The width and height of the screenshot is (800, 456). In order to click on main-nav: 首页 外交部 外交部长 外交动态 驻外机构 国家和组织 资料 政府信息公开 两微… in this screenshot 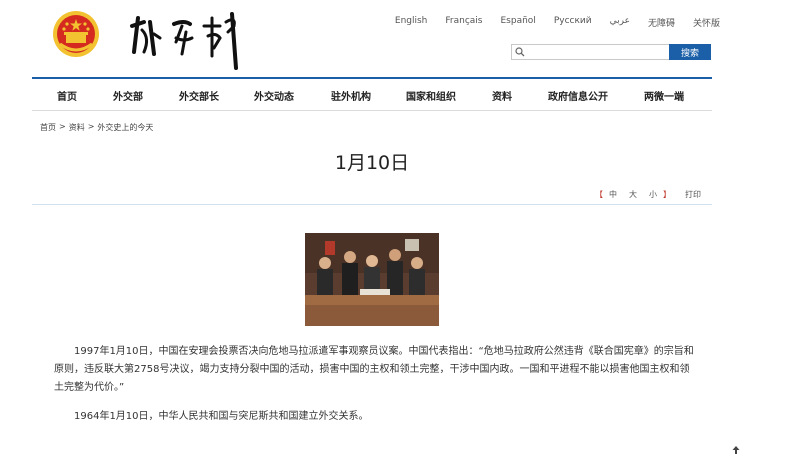, I will do `click(372, 94)`.